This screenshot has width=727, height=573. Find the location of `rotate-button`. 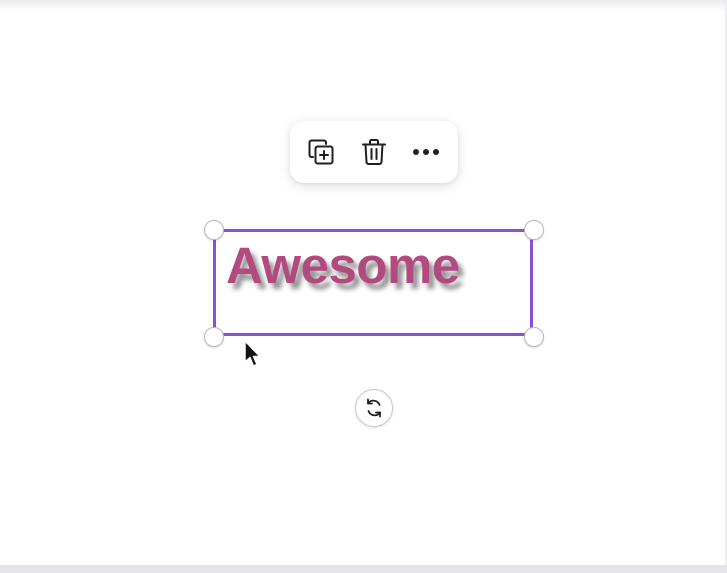

rotate-button is located at coordinates (374, 408).